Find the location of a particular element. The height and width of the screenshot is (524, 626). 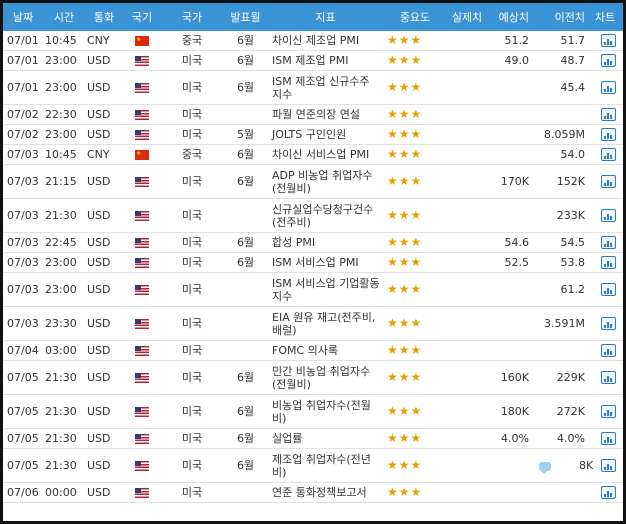

chat-bubble-icon is located at coordinates (545, 467).